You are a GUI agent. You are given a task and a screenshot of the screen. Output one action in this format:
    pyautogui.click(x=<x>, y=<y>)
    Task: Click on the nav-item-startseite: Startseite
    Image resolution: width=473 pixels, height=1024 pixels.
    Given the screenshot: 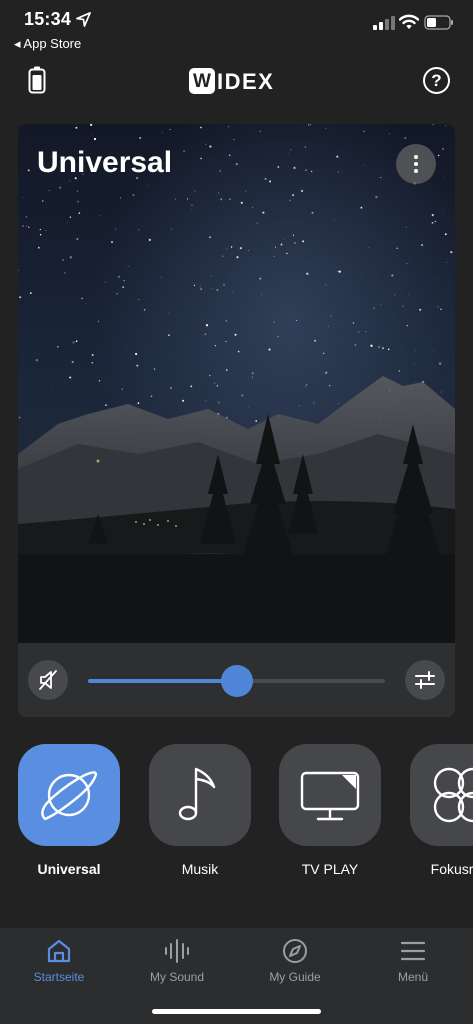 What is the action you would take?
    pyautogui.click(x=59, y=963)
    